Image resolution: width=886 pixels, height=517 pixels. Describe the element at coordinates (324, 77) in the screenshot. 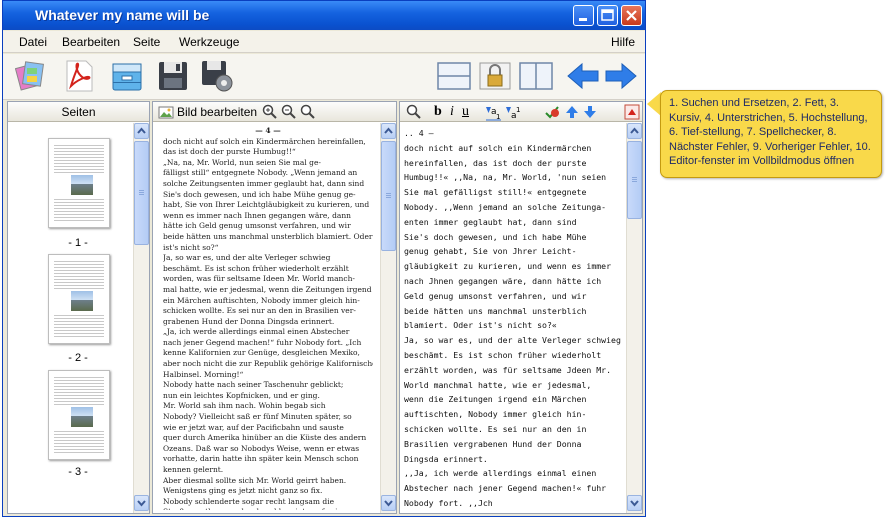

I see `toolbar` at that location.